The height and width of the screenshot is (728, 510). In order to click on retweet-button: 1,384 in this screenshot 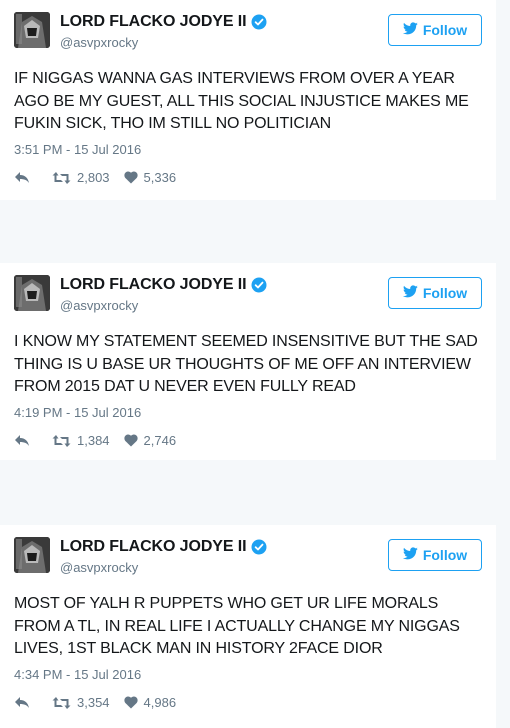, I will do `click(81, 440)`.